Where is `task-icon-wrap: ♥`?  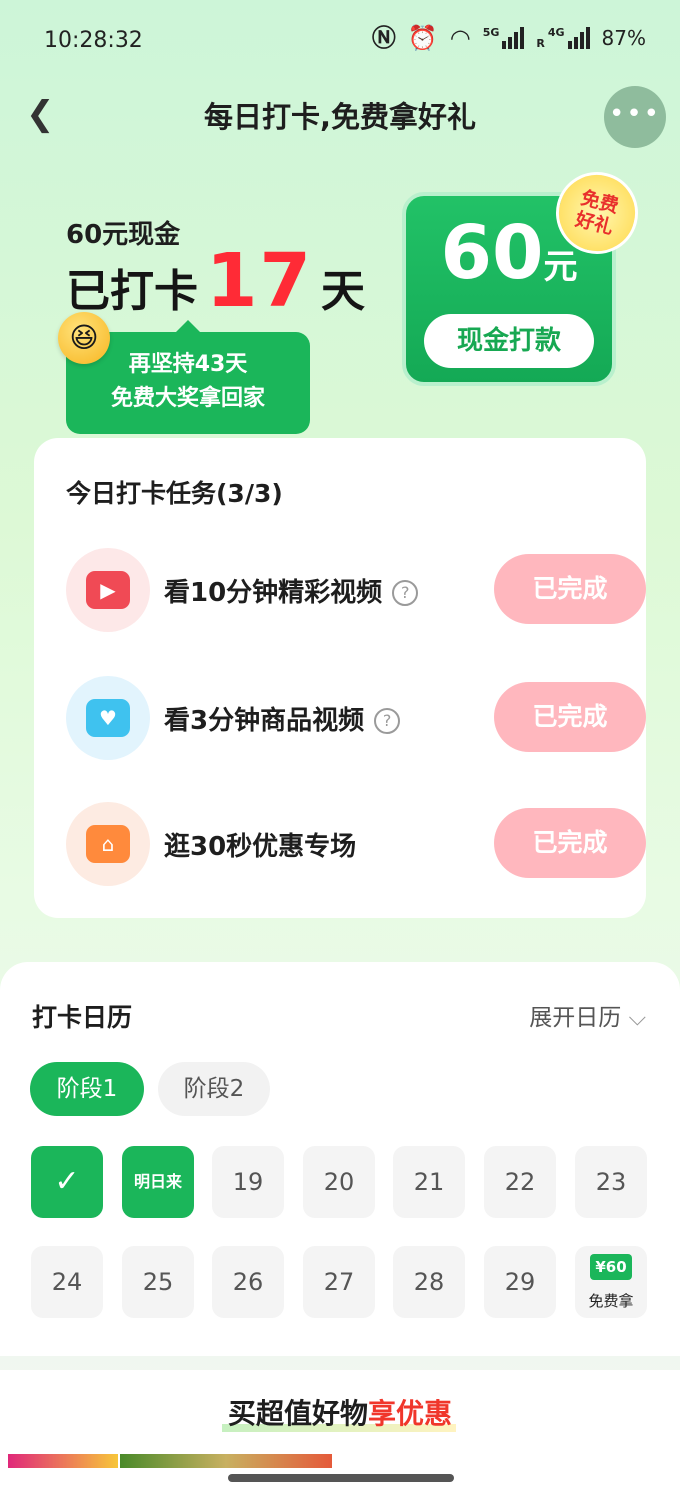
task-icon-wrap: ♥ is located at coordinates (108, 718).